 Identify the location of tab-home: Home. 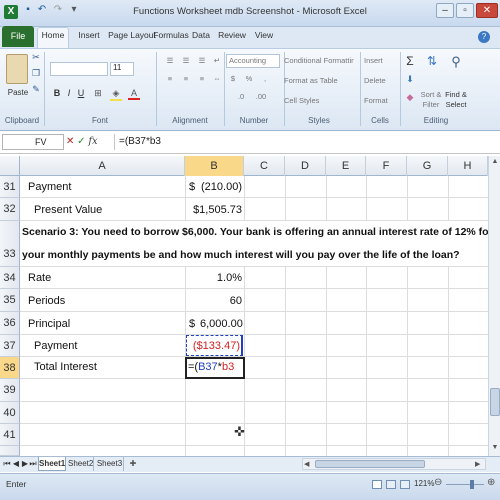
(53, 35).